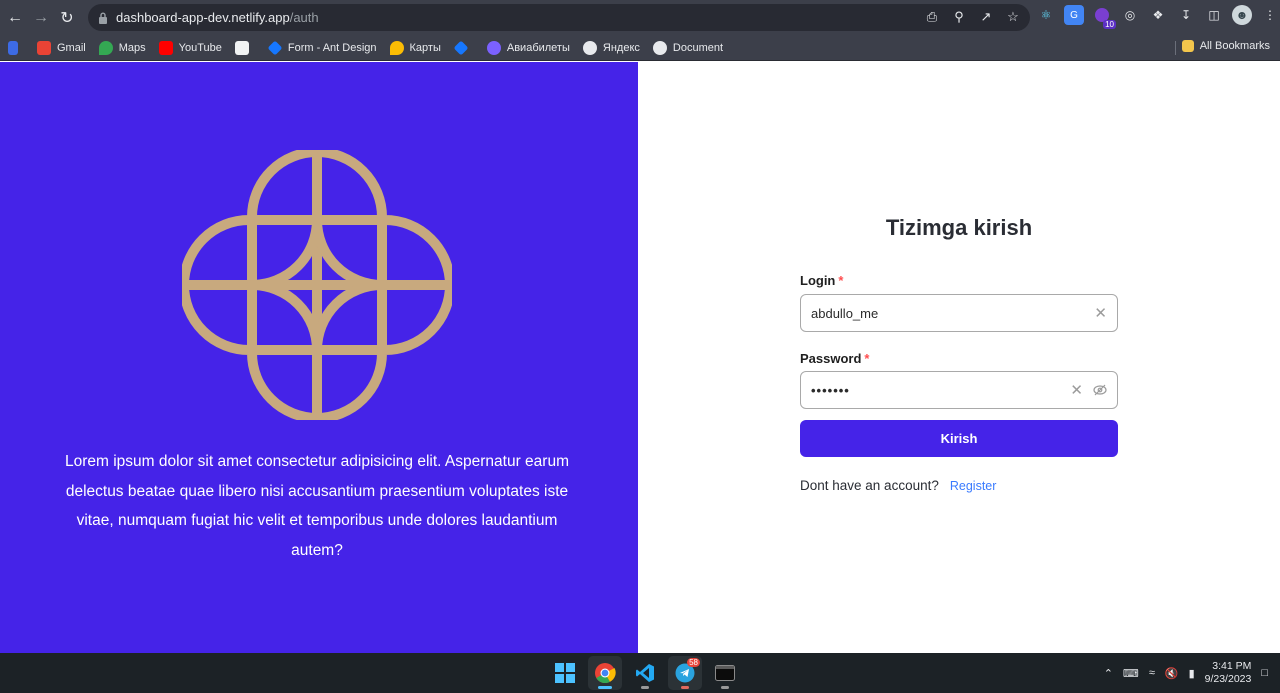 The image size is (1280, 693). I want to click on url-host: dashboard-app-dev.netlify.app, so click(203, 17).